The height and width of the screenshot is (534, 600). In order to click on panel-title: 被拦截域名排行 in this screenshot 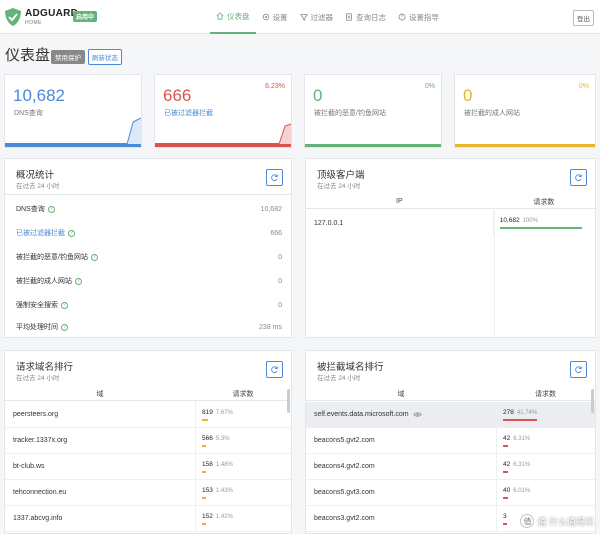, I will do `click(350, 367)`.